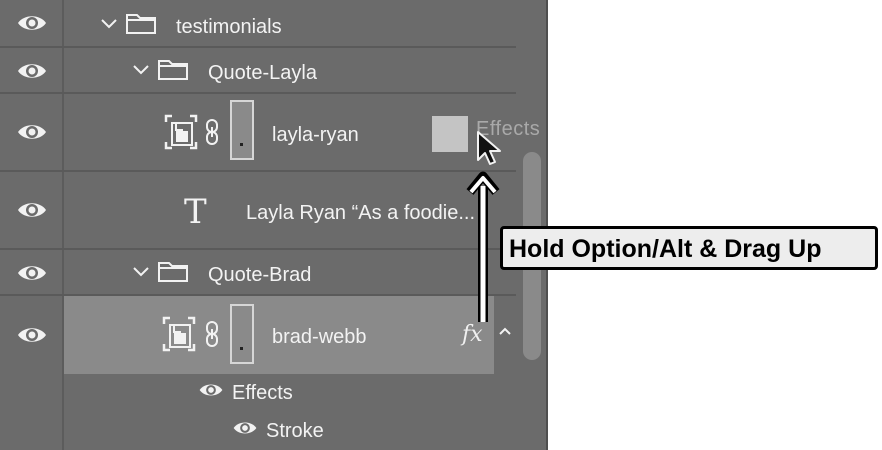 The image size is (882, 450). I want to click on layer-row-testimonials: testimonials, so click(258, 24).